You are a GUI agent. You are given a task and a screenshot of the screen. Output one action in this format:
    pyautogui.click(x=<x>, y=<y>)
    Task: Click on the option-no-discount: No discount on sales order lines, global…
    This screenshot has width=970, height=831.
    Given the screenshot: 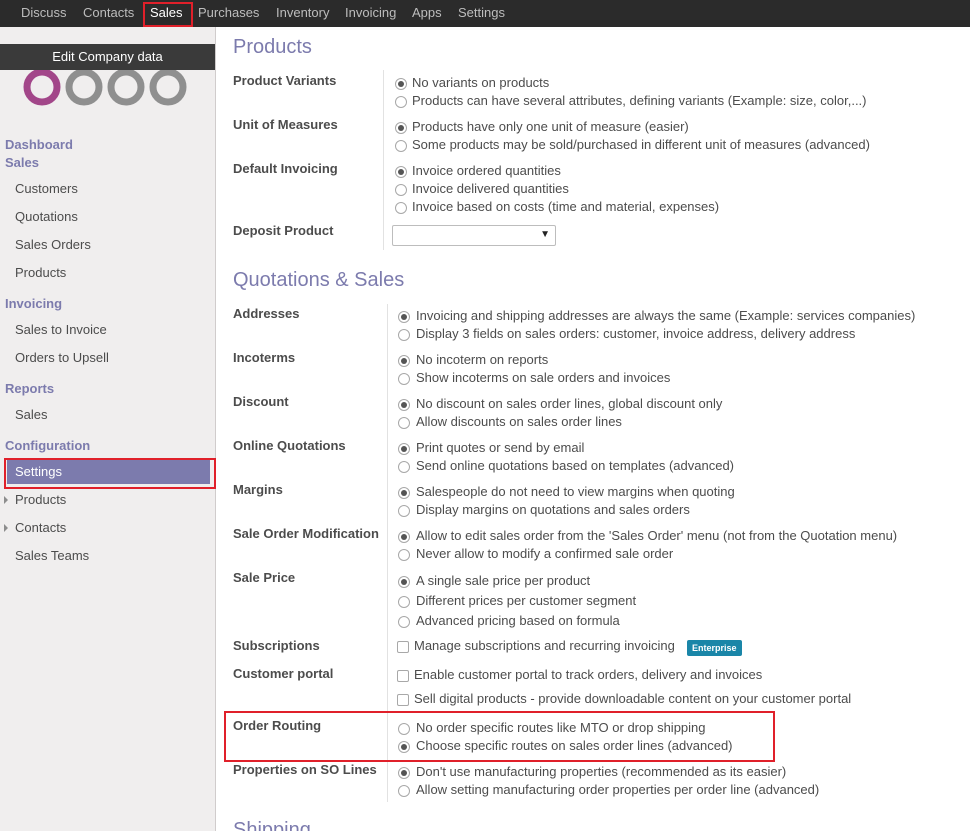 What is the action you would take?
    pyautogui.click(x=569, y=403)
    